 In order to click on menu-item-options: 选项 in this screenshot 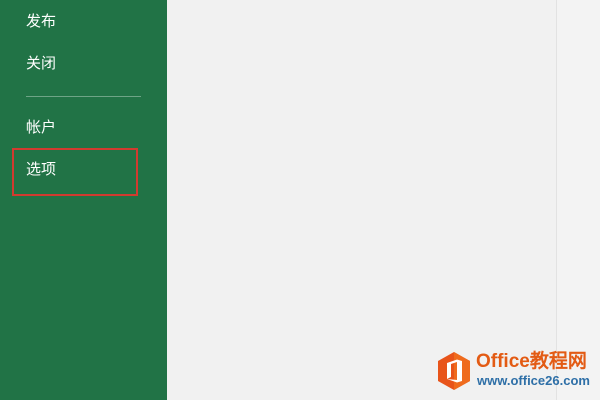, I will do `click(41, 169)`.